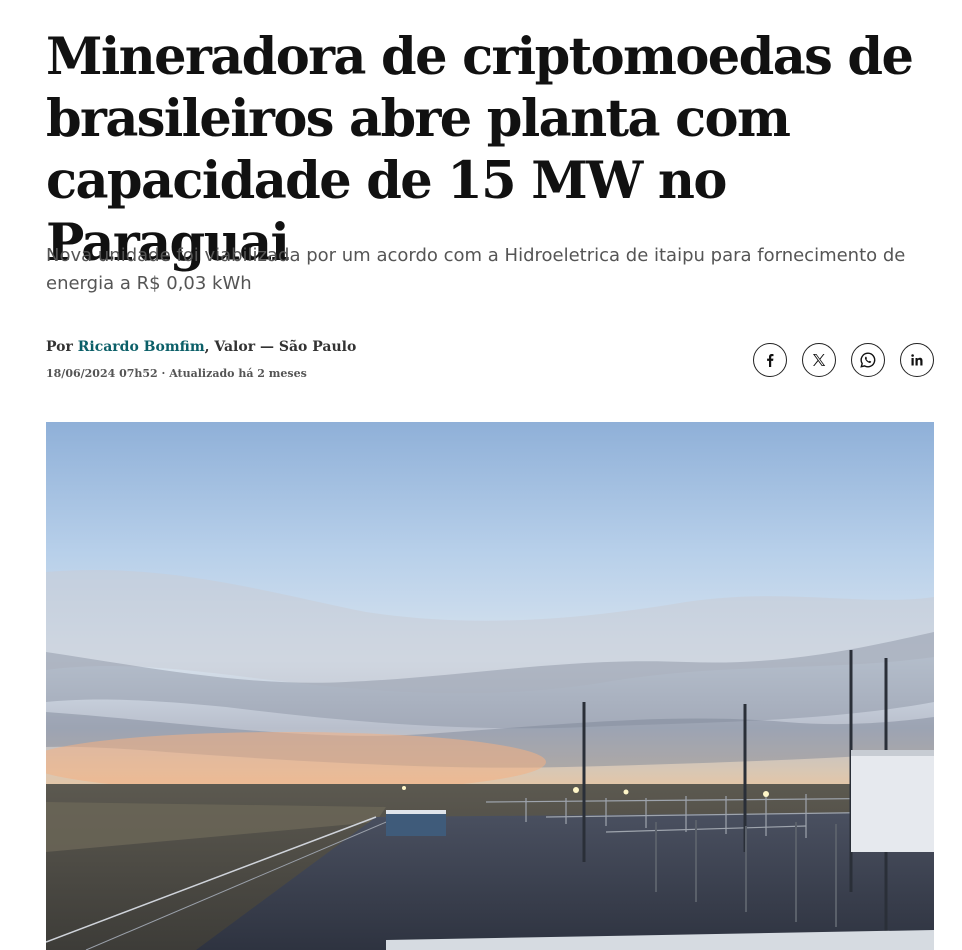 The image size is (962, 950). I want to click on share-bar, so click(843, 360).